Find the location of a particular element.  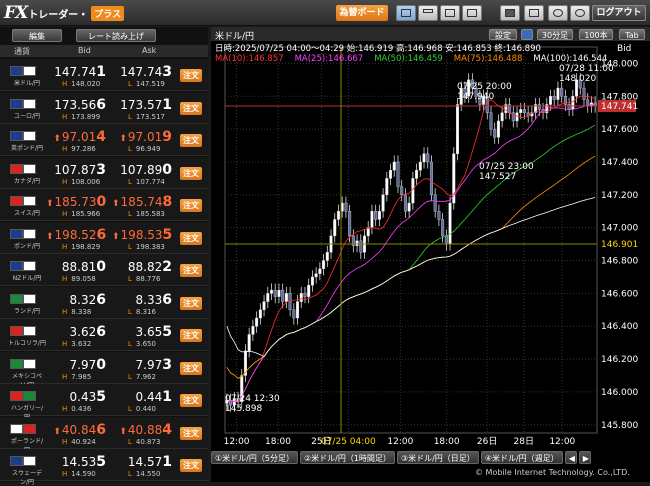

ask-price: 0.441 is located at coordinates (142, 397).